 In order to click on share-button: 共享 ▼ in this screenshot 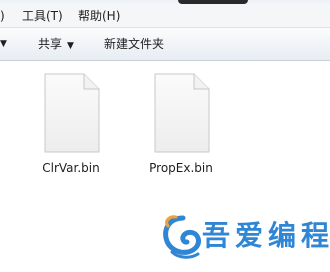, I will do `click(56, 45)`.